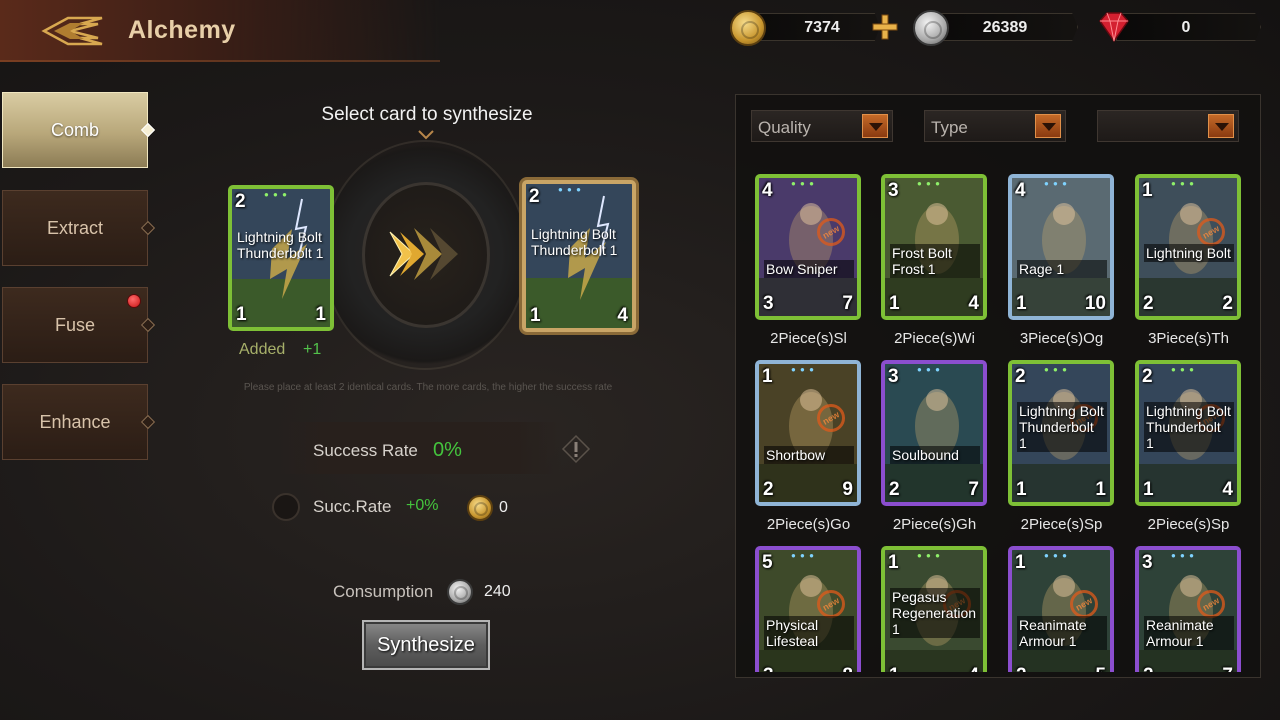  Describe the element at coordinates (808, 433) in the screenshot. I see `inventory-card: 1 ● ● ● new Shortbow 2 9` at that location.